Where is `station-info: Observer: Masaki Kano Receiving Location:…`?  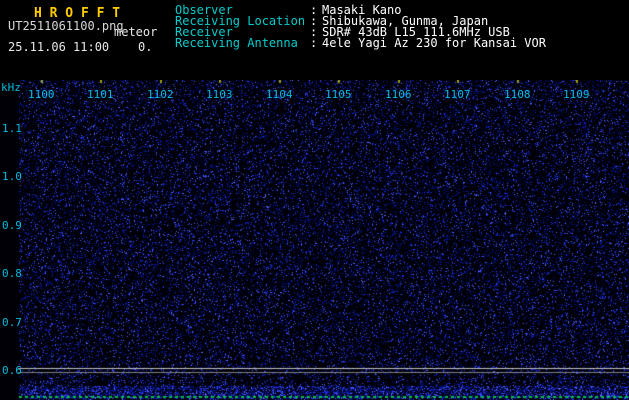 station-info: Observer: Masaki Kano Receiving Location:… is located at coordinates (360, 27).